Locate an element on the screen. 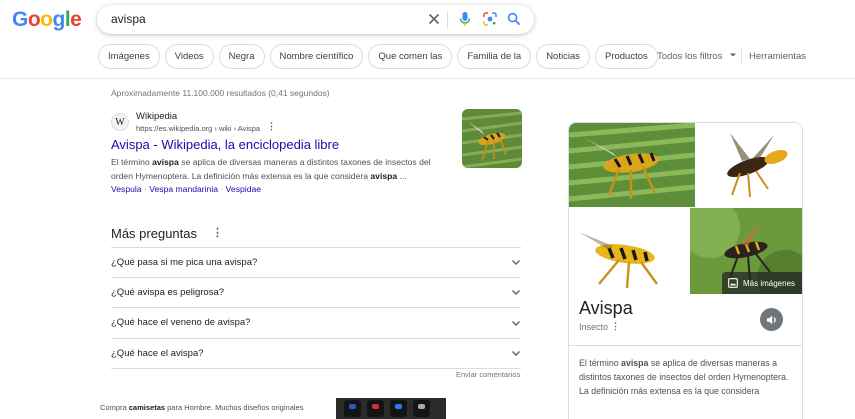 This screenshot has width=855, height=419. wikipedia-favicon-icon: W is located at coordinates (120, 122).